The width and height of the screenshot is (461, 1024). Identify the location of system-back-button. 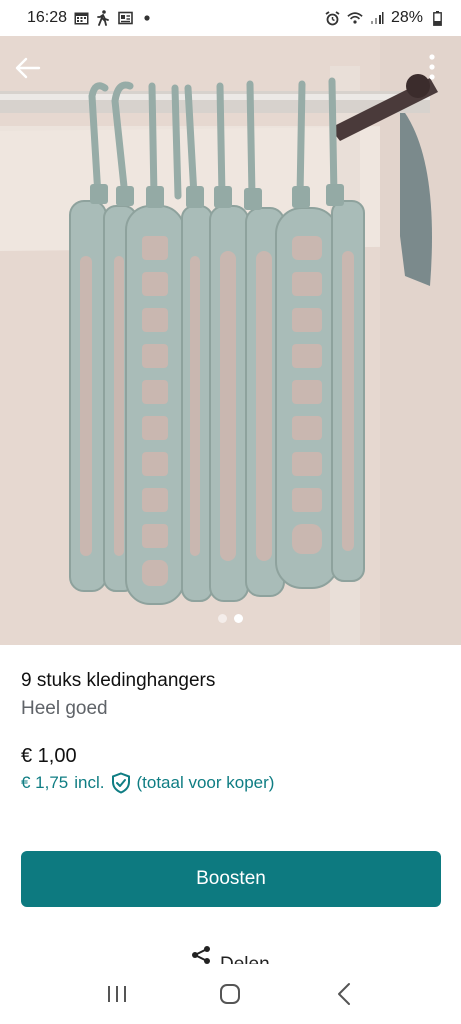
(344, 994).